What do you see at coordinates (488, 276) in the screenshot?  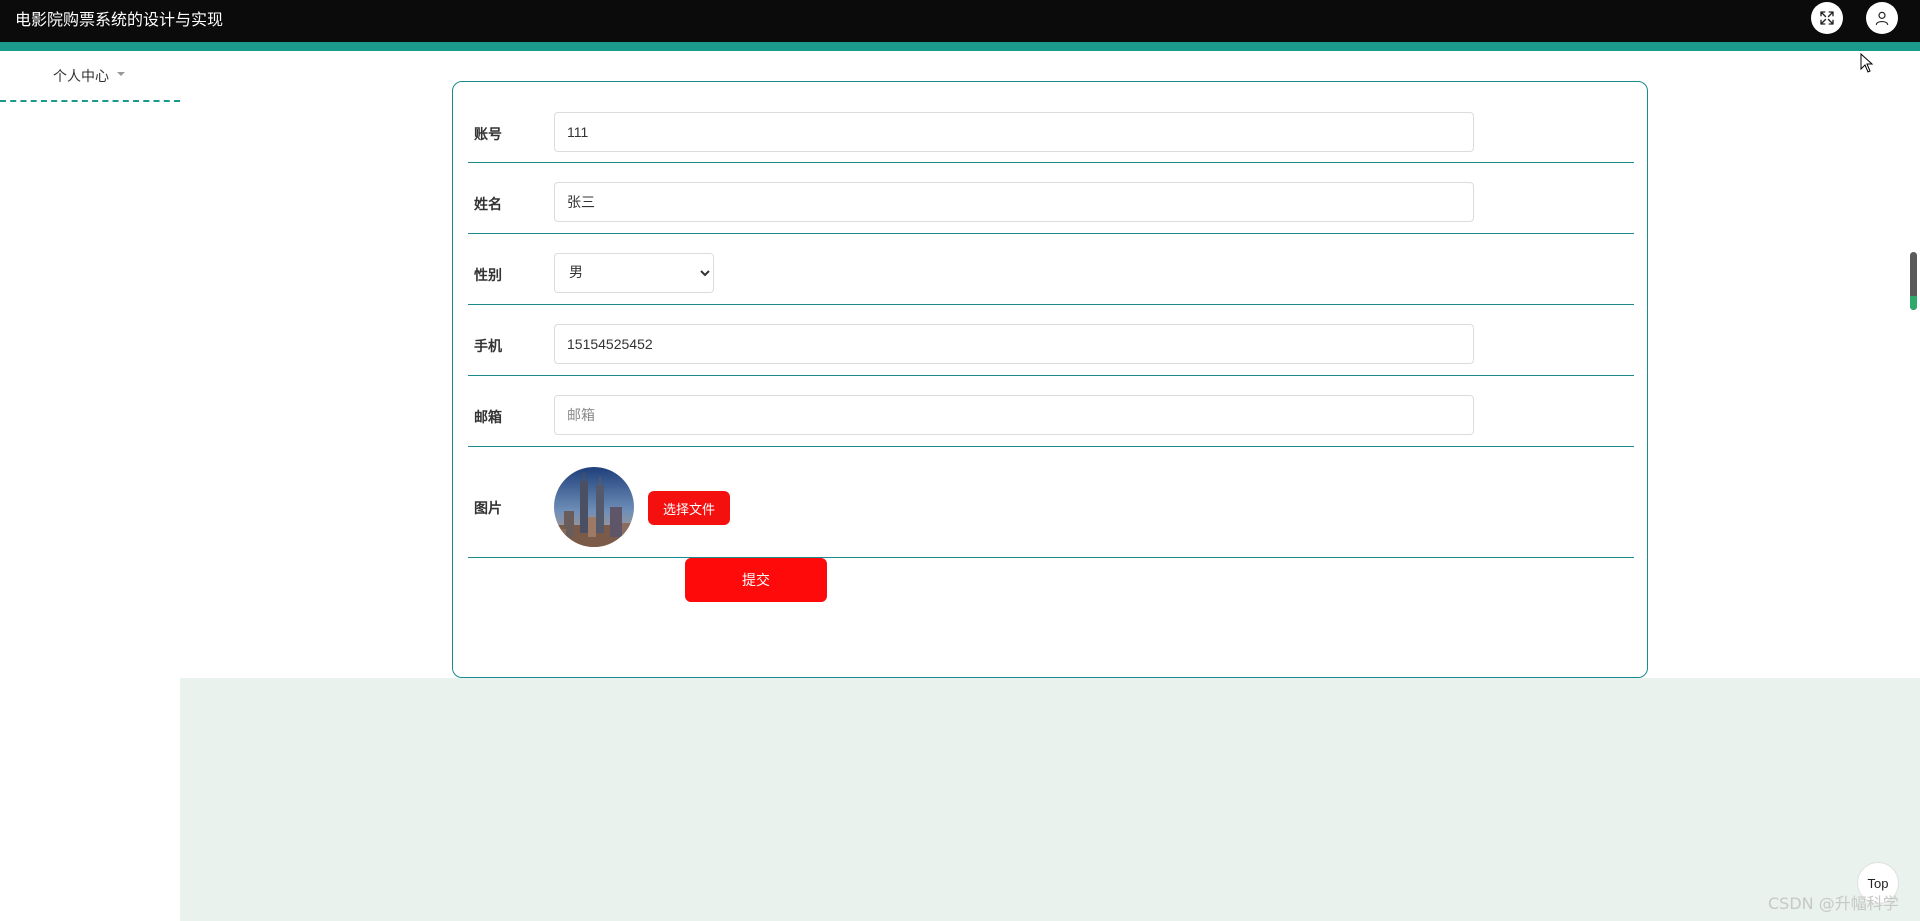 I see `gender-label: 性别` at bounding box center [488, 276].